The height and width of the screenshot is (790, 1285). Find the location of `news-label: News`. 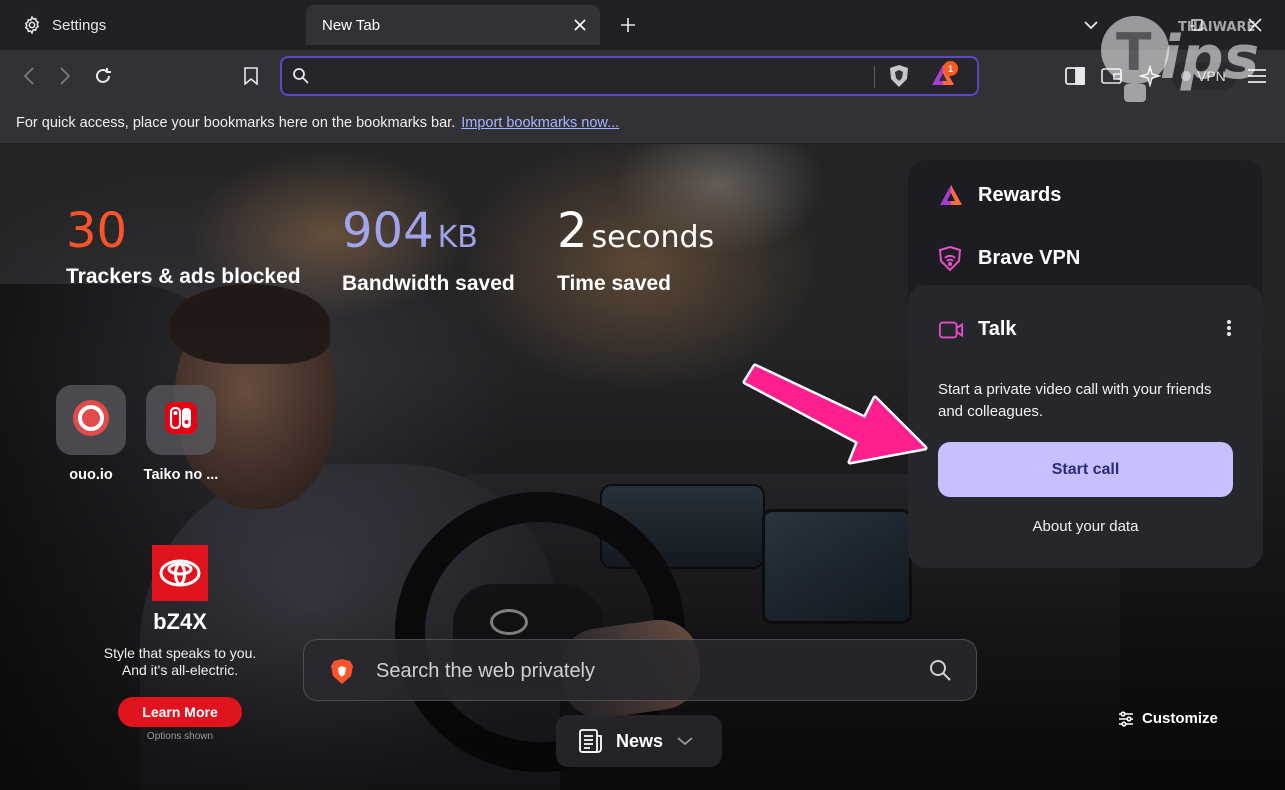

news-label: News is located at coordinates (640, 740).